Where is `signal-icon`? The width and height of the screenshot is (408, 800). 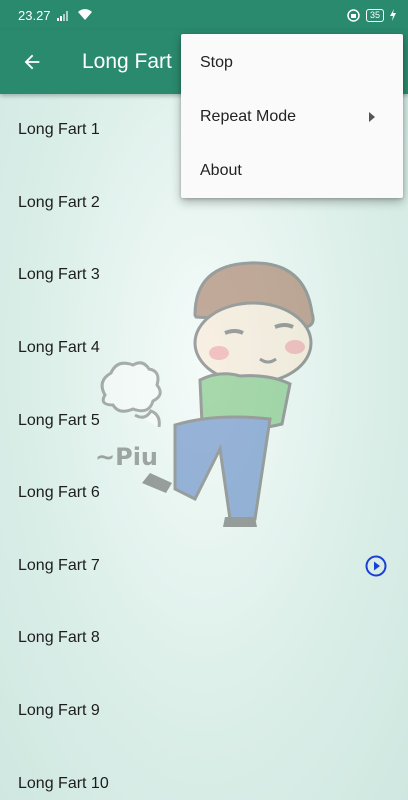 signal-icon is located at coordinates (62, 15).